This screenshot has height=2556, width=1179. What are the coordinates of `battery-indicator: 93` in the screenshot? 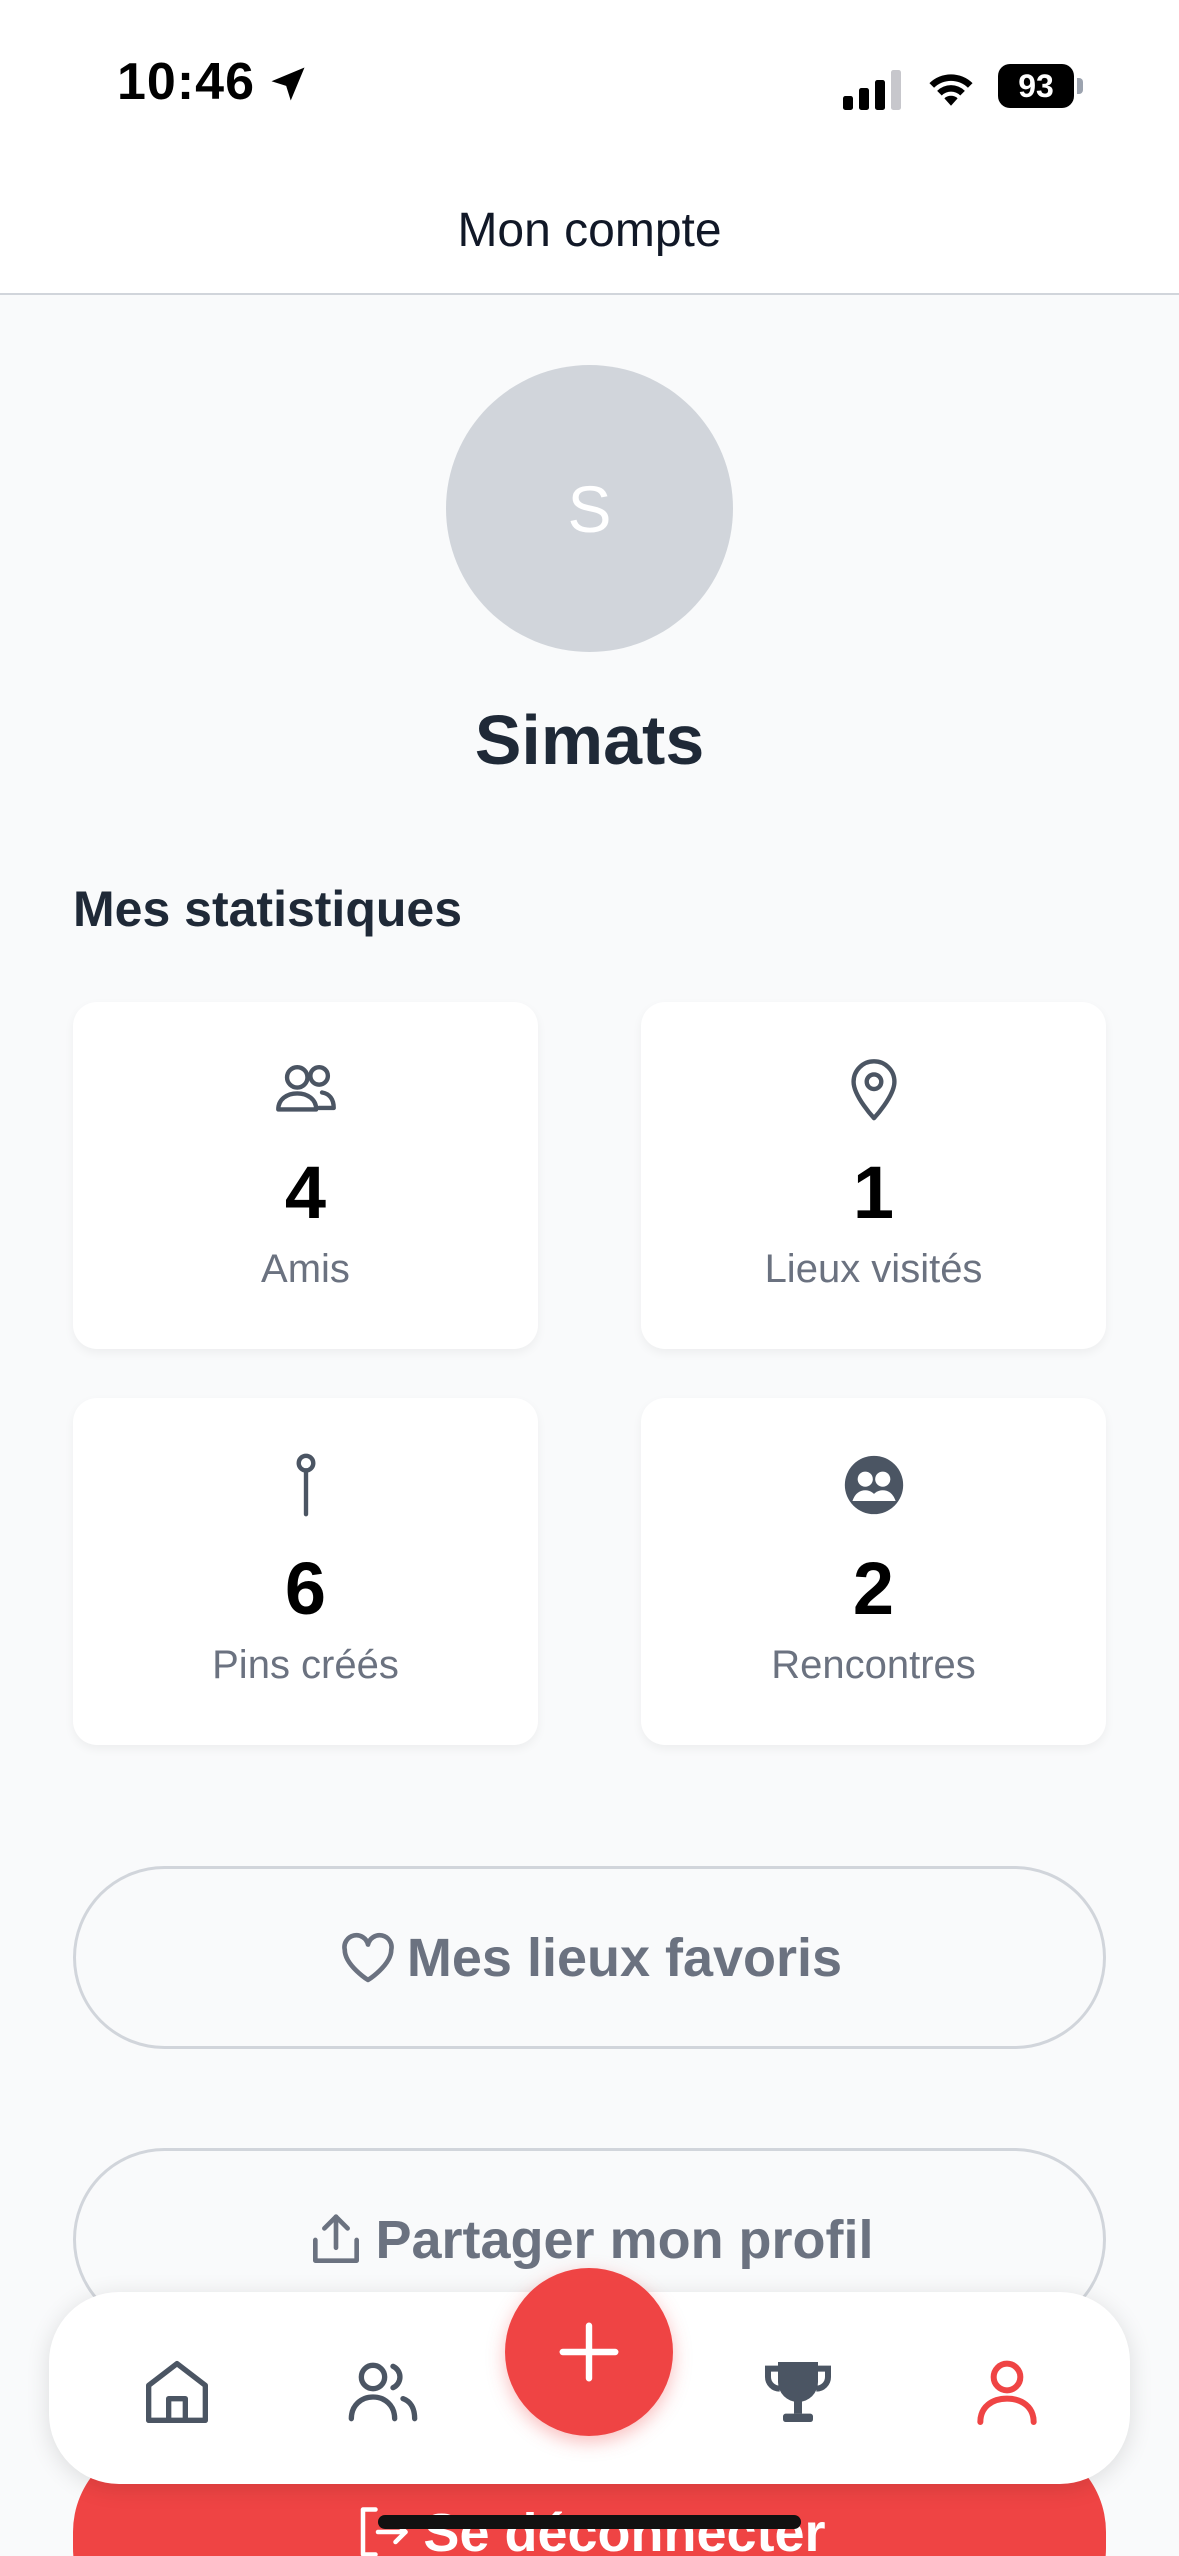 It's located at (1036, 86).